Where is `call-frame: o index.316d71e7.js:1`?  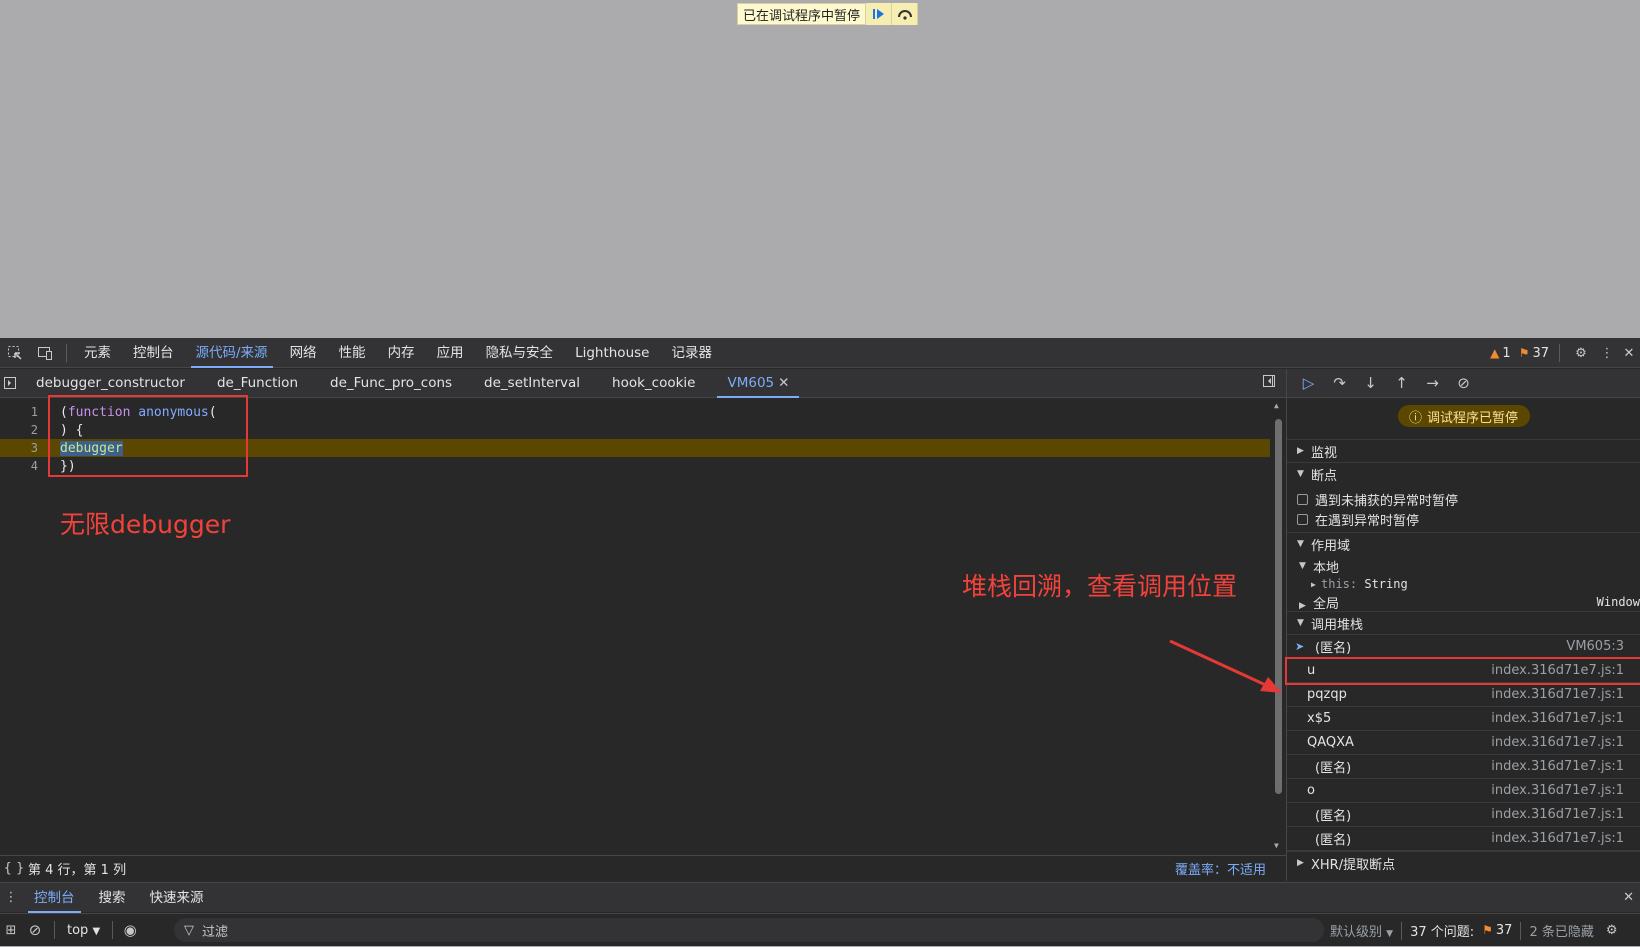
call-frame: o index.316d71e7.js:1 is located at coordinates (1463, 791).